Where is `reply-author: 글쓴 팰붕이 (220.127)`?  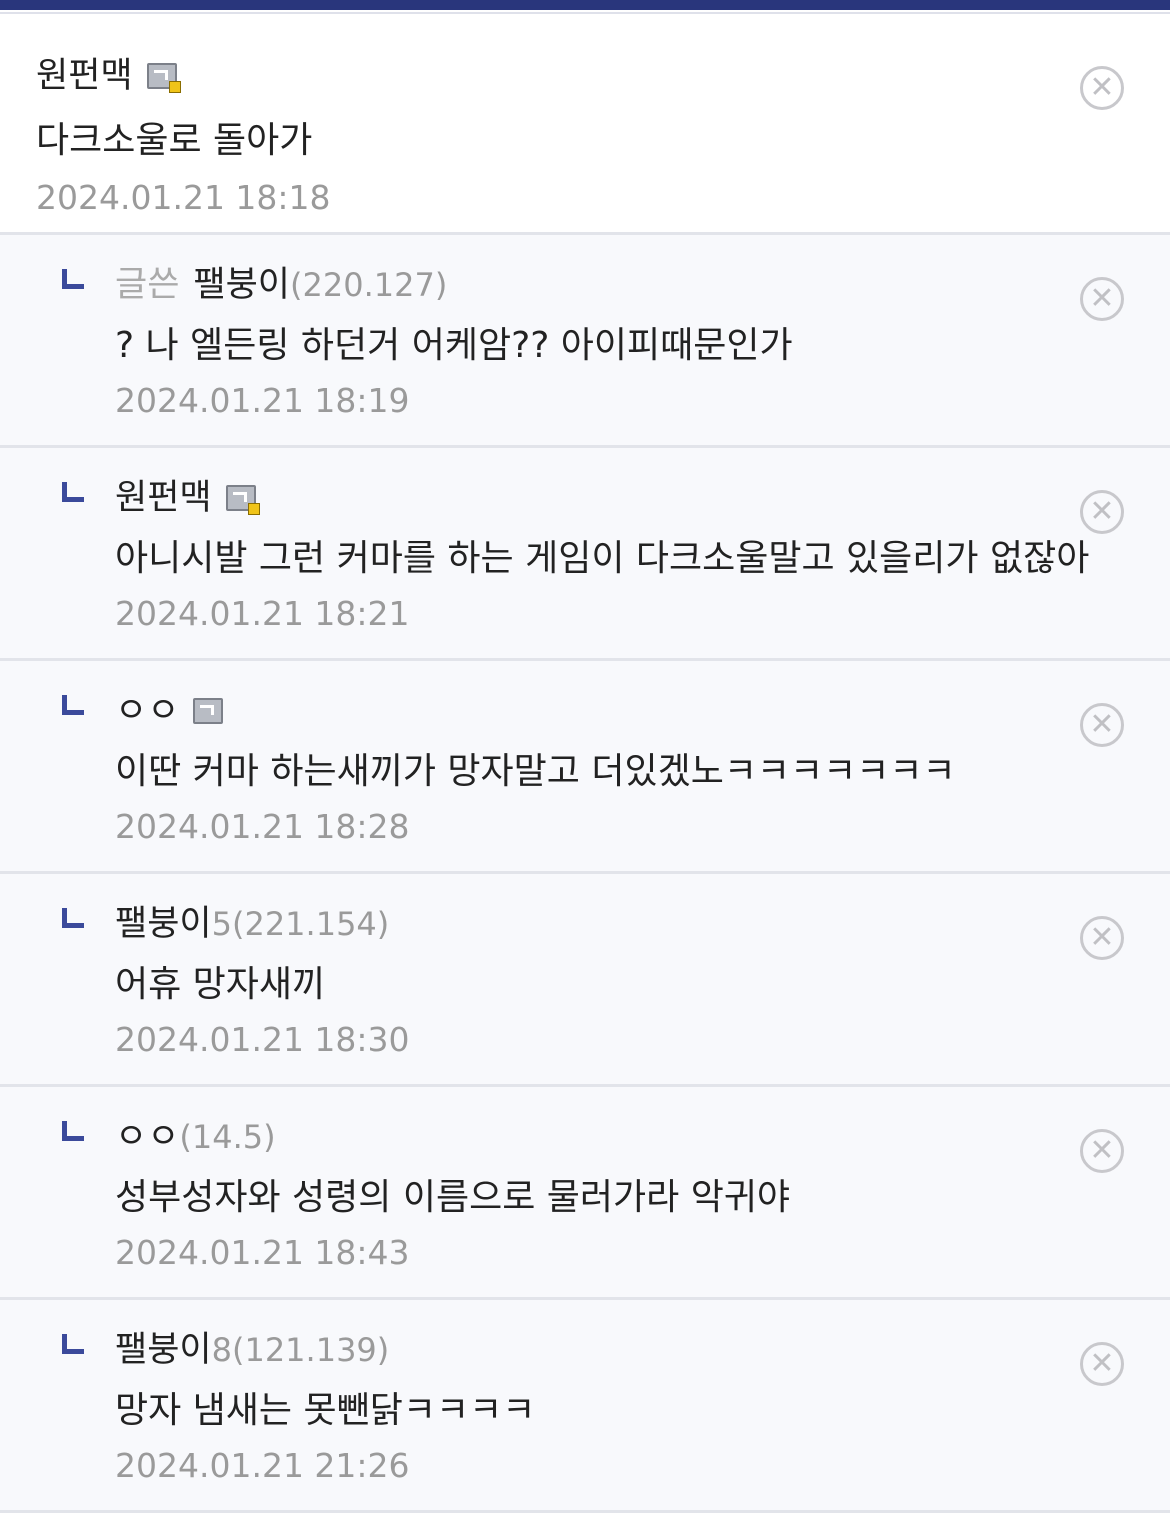
reply-author: 글쓴 팰붕이 (220.127) is located at coordinates (281, 285).